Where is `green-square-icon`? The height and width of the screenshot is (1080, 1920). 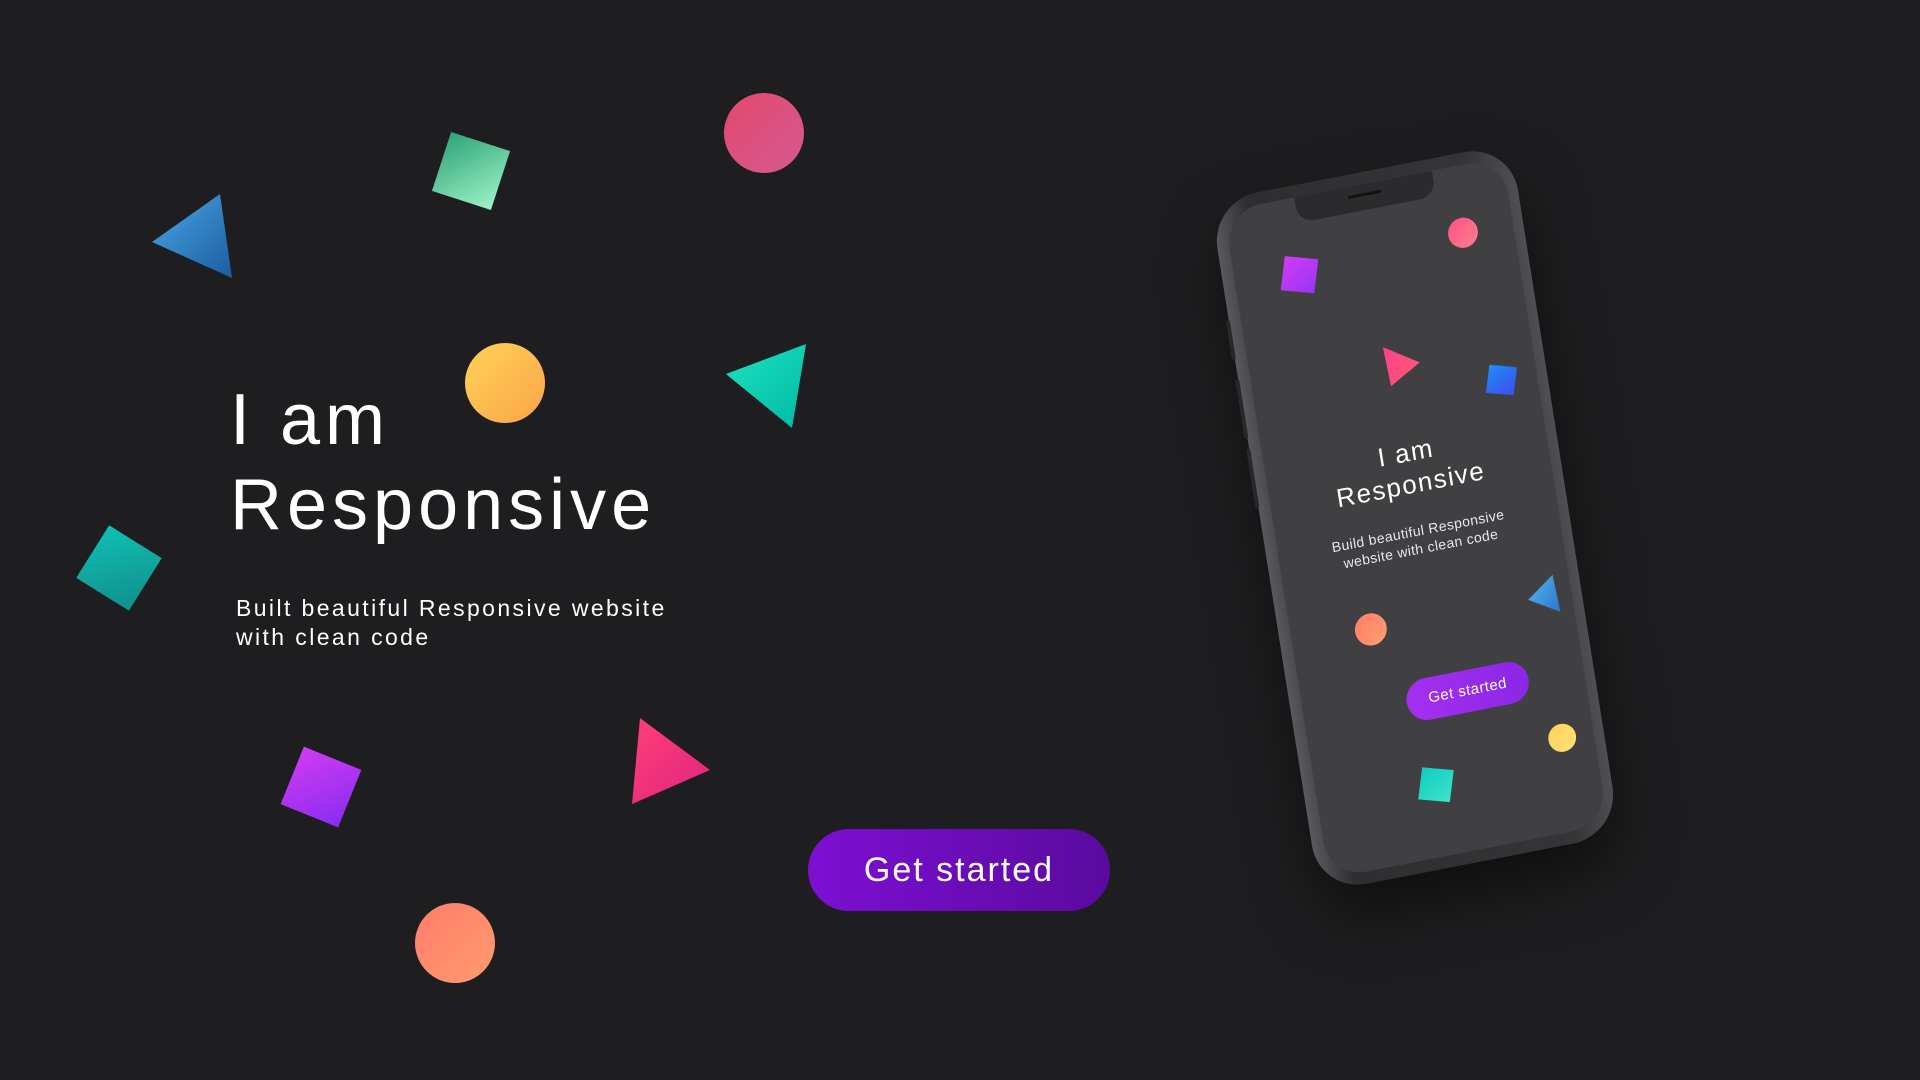
green-square-icon is located at coordinates (471, 171).